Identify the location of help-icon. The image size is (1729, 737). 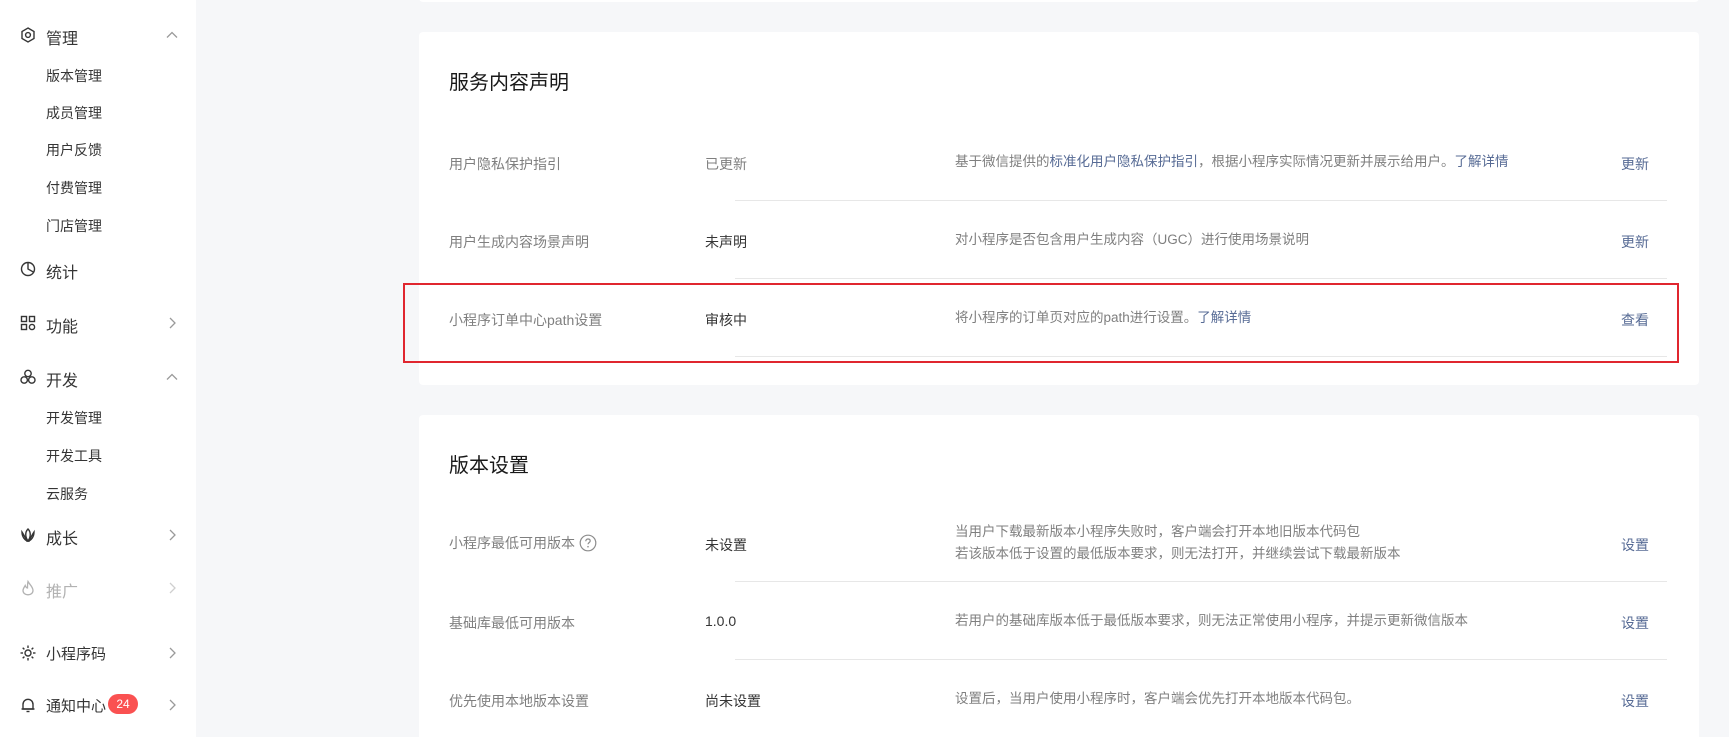
(588, 543).